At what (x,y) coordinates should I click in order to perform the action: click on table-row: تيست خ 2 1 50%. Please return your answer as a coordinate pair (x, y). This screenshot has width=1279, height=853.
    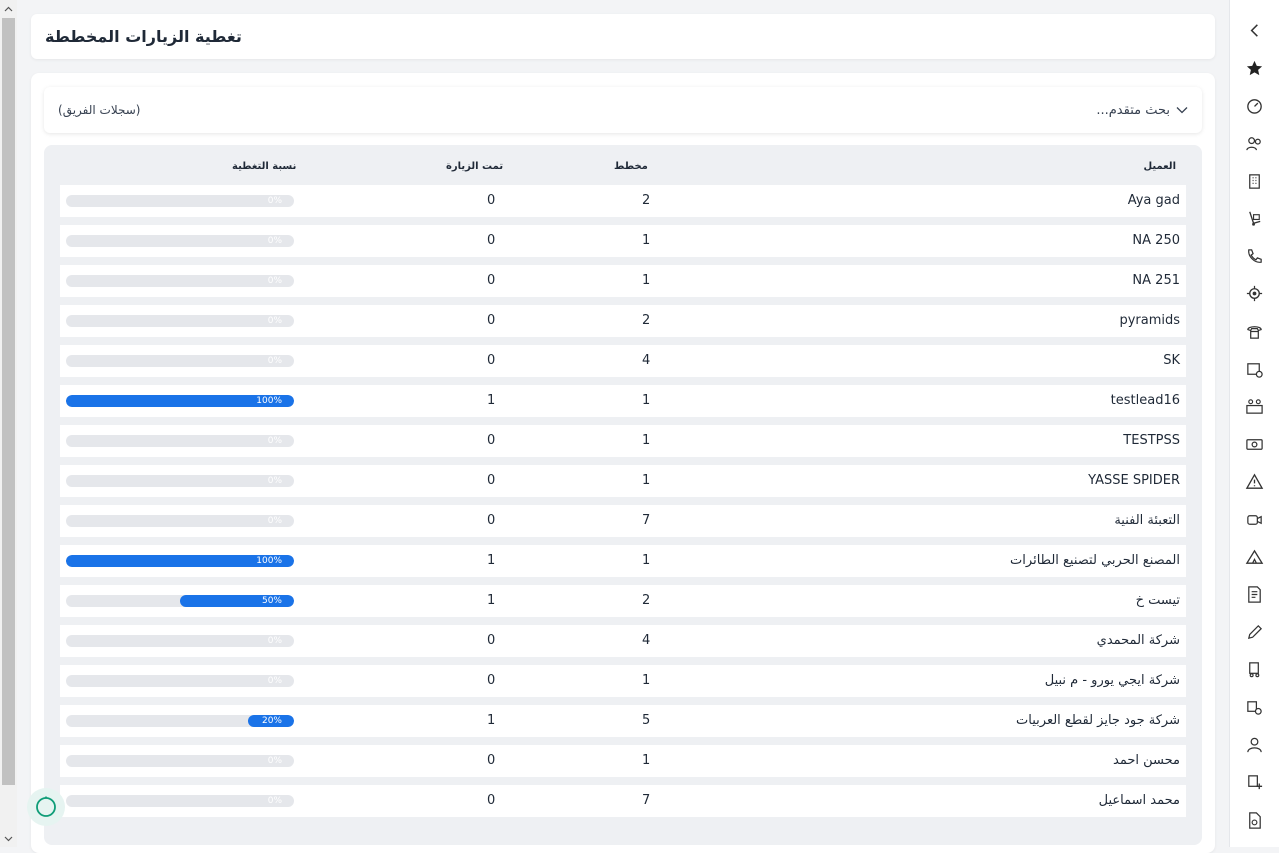
    Looking at the image, I should click on (623, 601).